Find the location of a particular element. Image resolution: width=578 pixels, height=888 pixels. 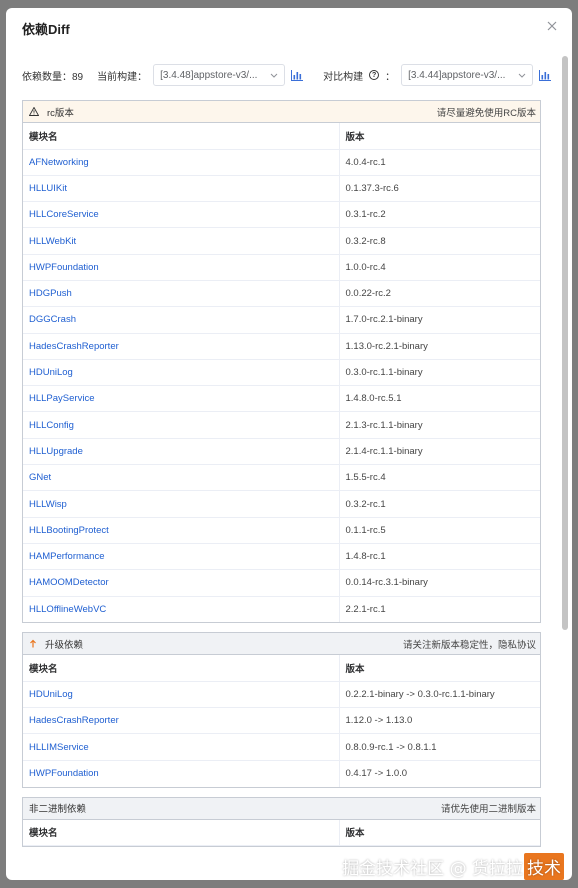

module-link: HLLIMService is located at coordinates (181, 747).